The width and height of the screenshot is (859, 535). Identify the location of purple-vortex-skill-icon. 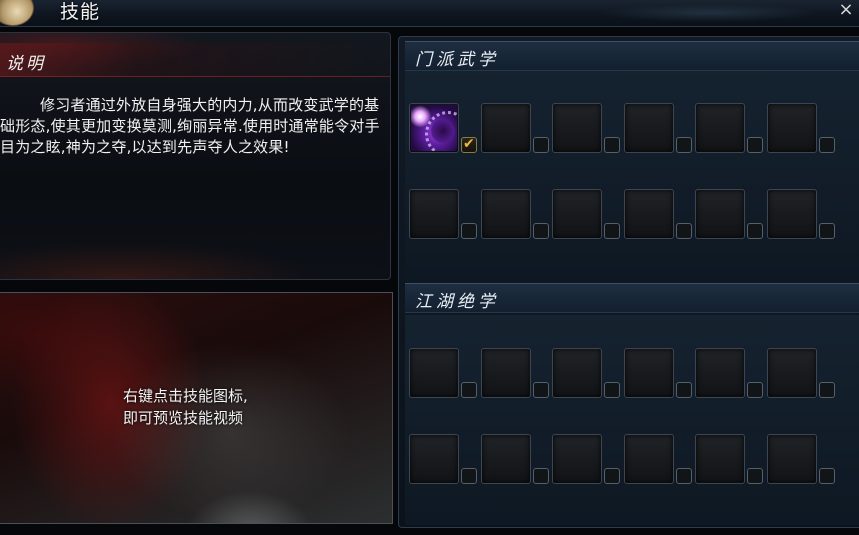
(434, 128).